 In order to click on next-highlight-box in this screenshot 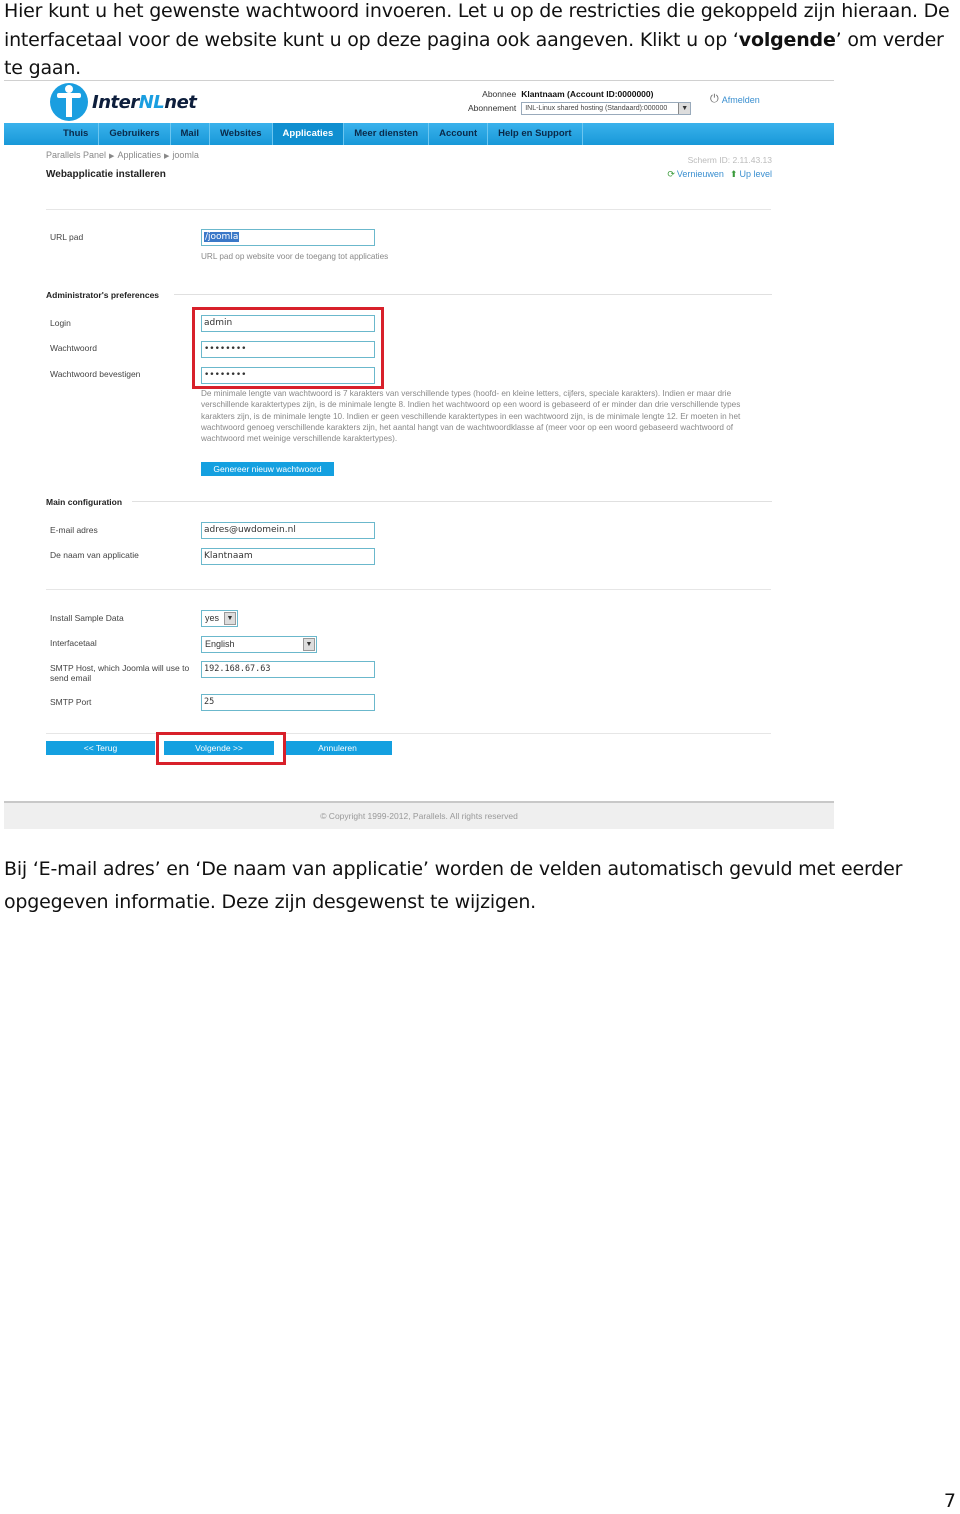, I will do `click(221, 748)`.